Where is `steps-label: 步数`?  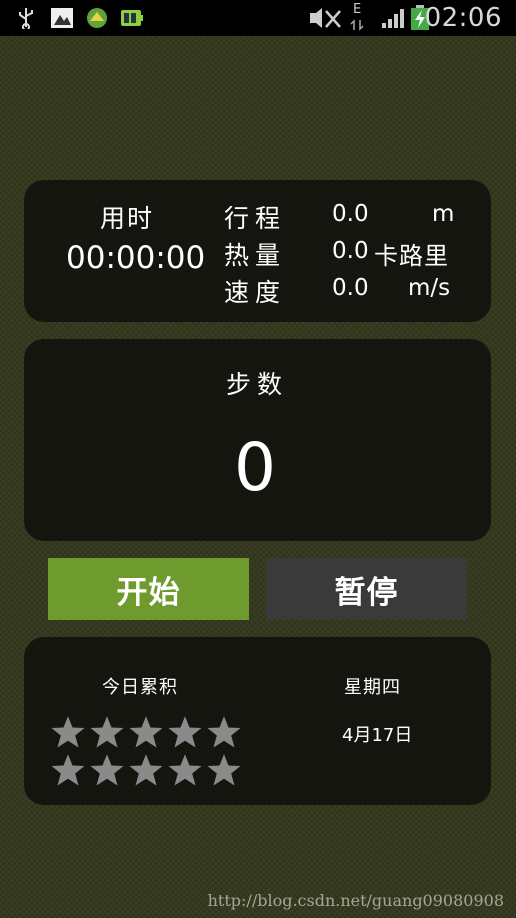 steps-label: 步数 is located at coordinates (257, 384).